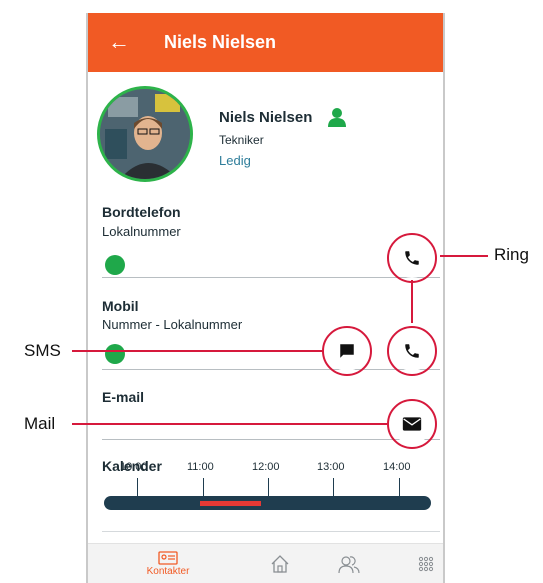  I want to click on home-icon, so click(280, 564).